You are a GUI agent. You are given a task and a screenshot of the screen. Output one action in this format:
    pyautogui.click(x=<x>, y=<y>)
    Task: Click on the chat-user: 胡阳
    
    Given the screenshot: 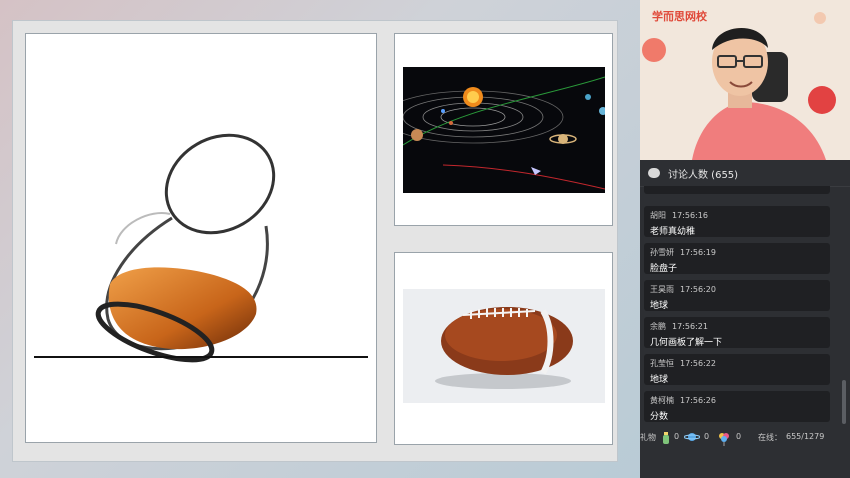 What is the action you would take?
    pyautogui.click(x=658, y=215)
    